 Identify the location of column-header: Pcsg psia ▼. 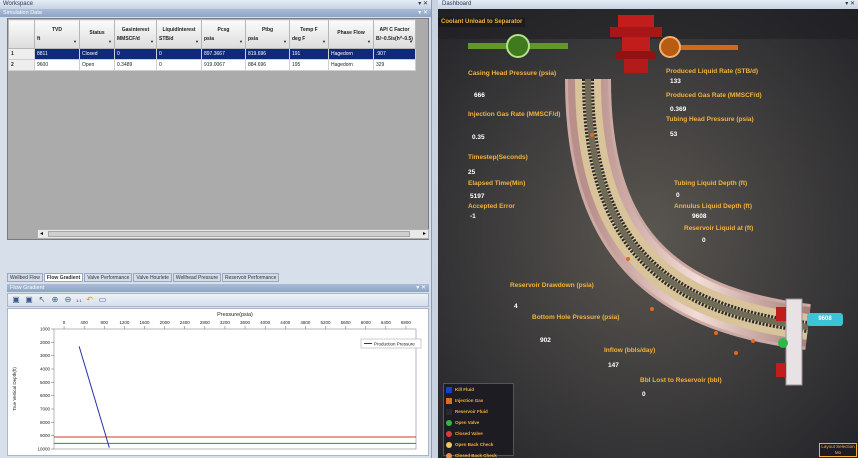
(223, 34).